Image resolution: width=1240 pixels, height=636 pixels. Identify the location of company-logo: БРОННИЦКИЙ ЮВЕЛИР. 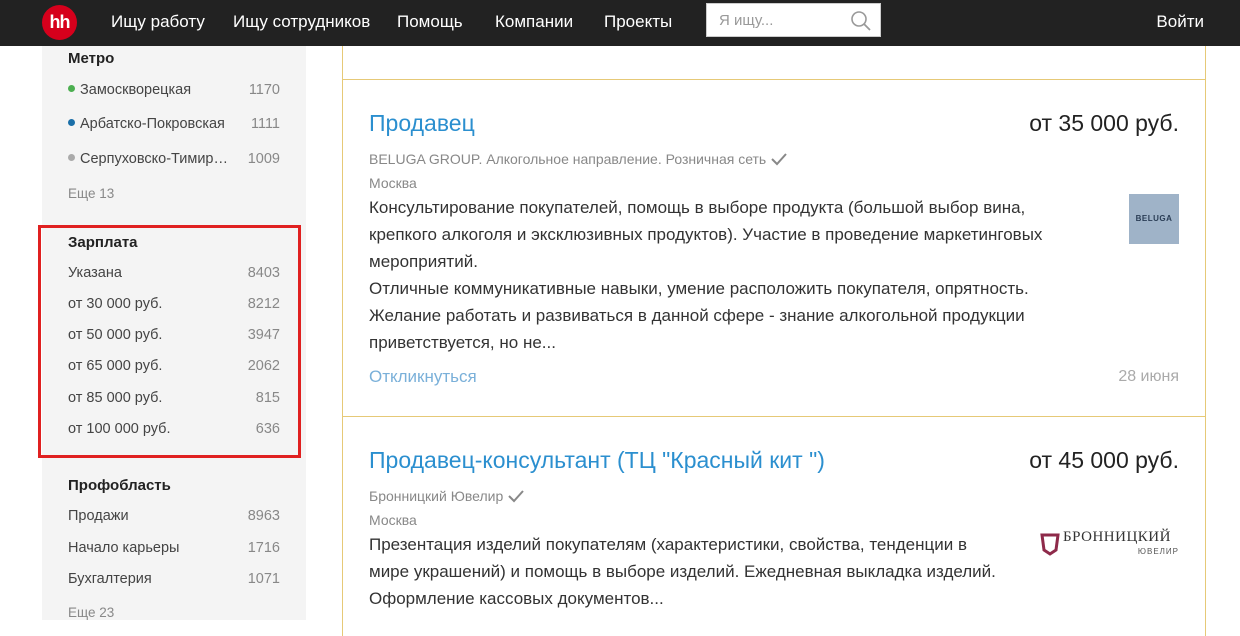
(1109, 544).